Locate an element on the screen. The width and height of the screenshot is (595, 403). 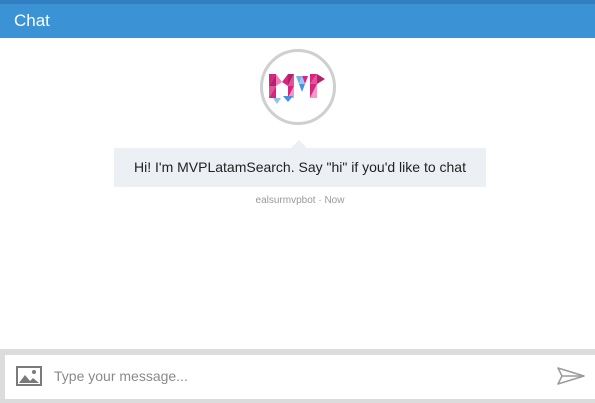
chat-header: Chat is located at coordinates (297, 21).